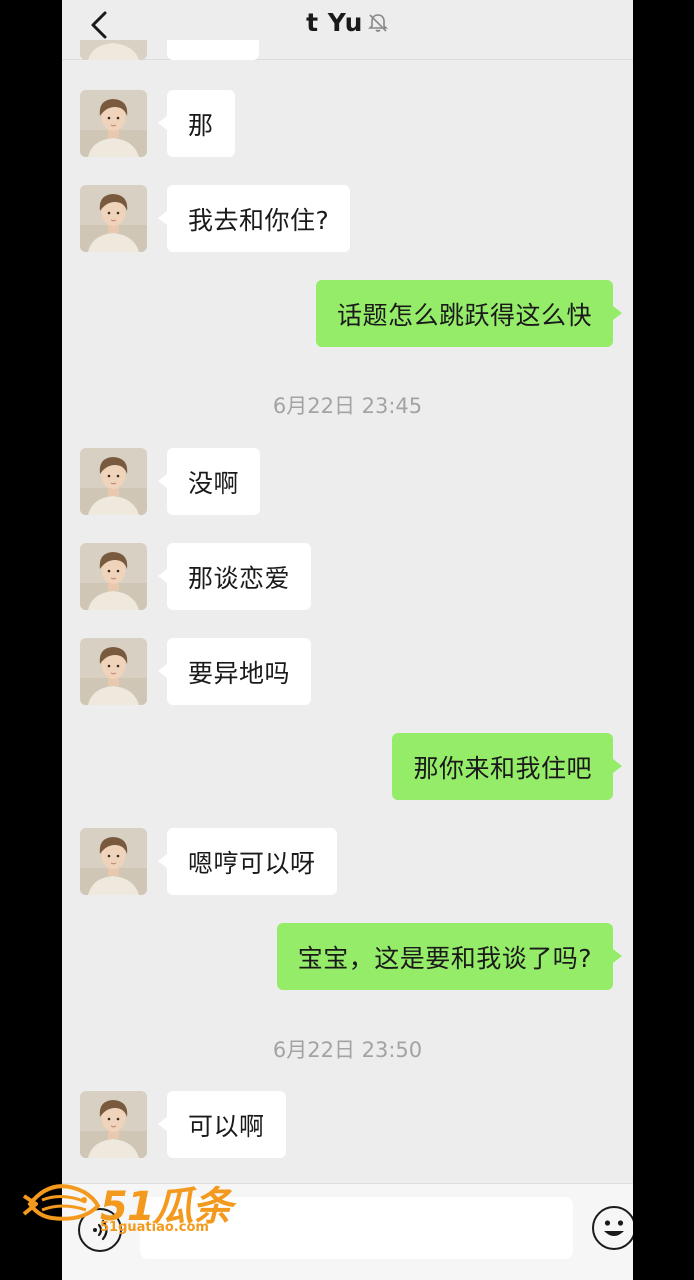  I want to click on message-bubble-outgoing: 话题怎么跳跃得这么快, so click(469, 313).